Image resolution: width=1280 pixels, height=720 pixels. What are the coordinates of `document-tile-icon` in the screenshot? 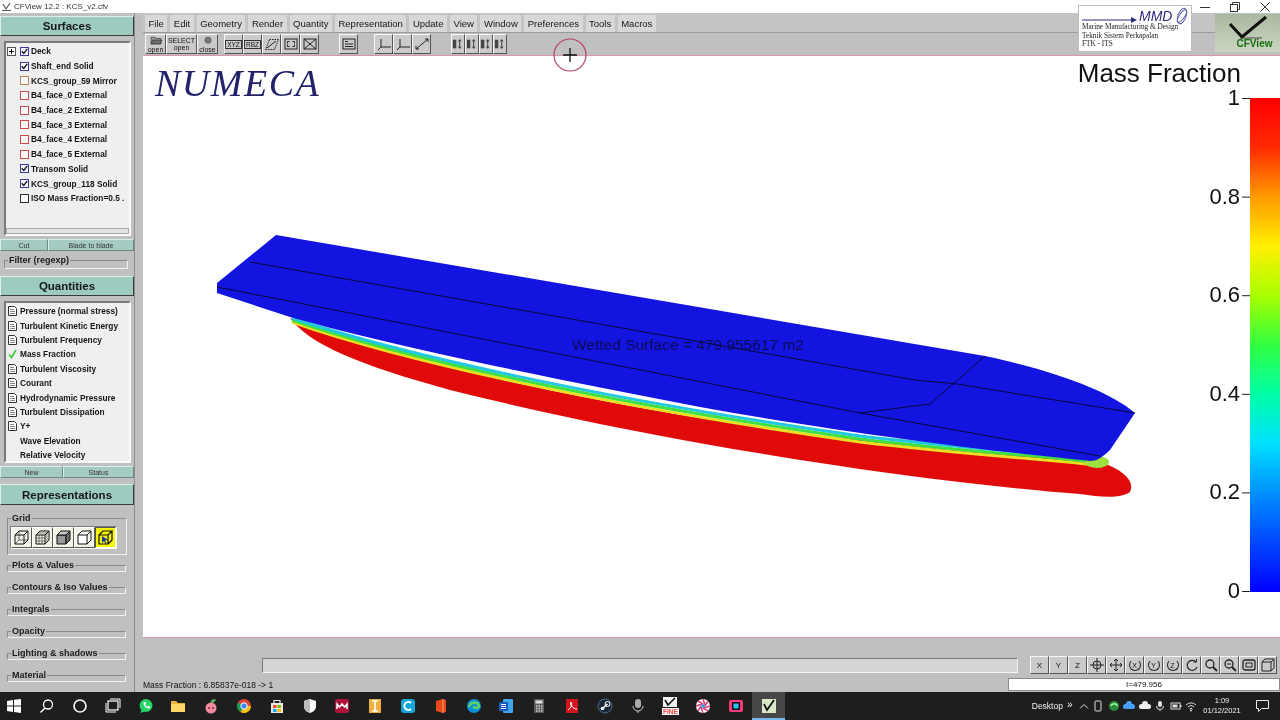 It's located at (506, 706).